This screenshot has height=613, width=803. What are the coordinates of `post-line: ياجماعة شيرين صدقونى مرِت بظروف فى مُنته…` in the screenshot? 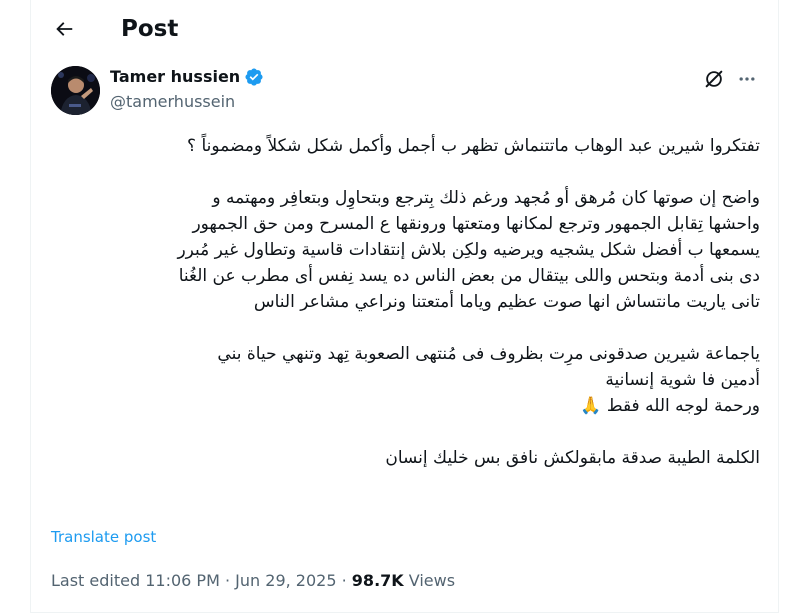 It's located at (488, 354).